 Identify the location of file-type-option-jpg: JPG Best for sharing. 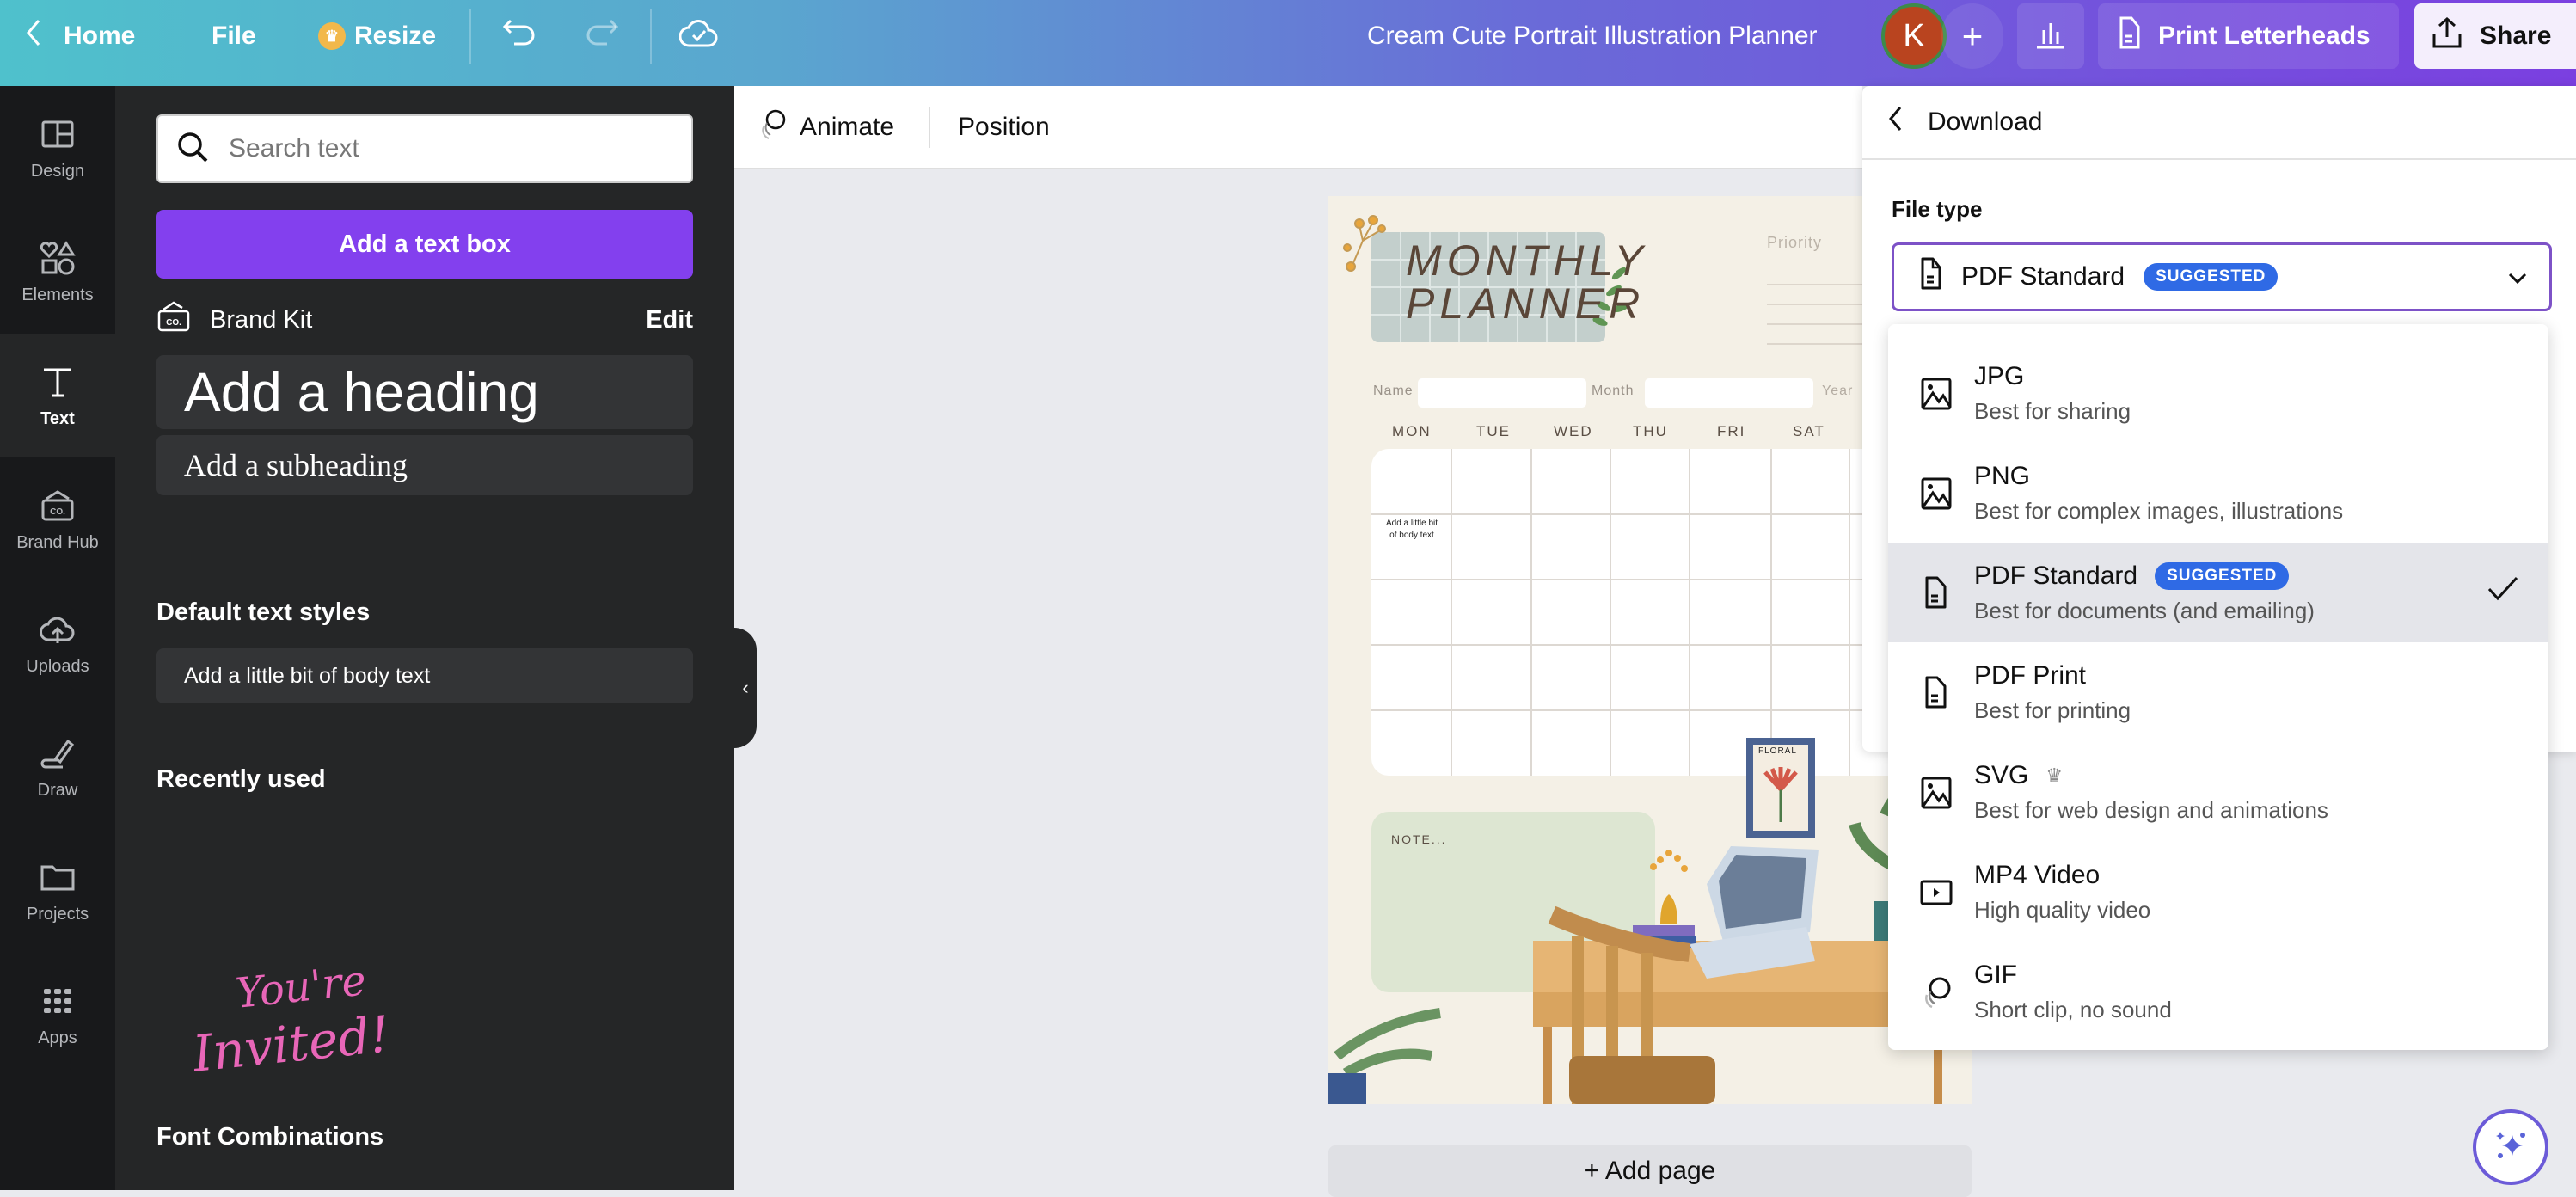
(2218, 393).